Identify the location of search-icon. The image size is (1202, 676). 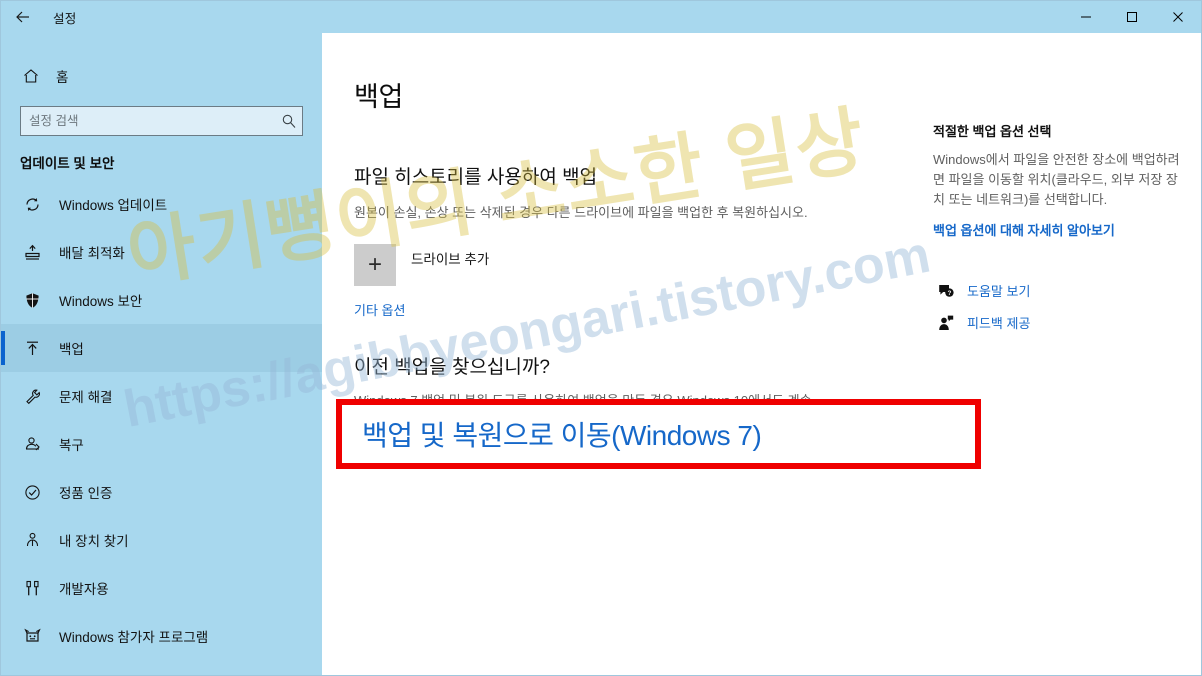
(289, 121).